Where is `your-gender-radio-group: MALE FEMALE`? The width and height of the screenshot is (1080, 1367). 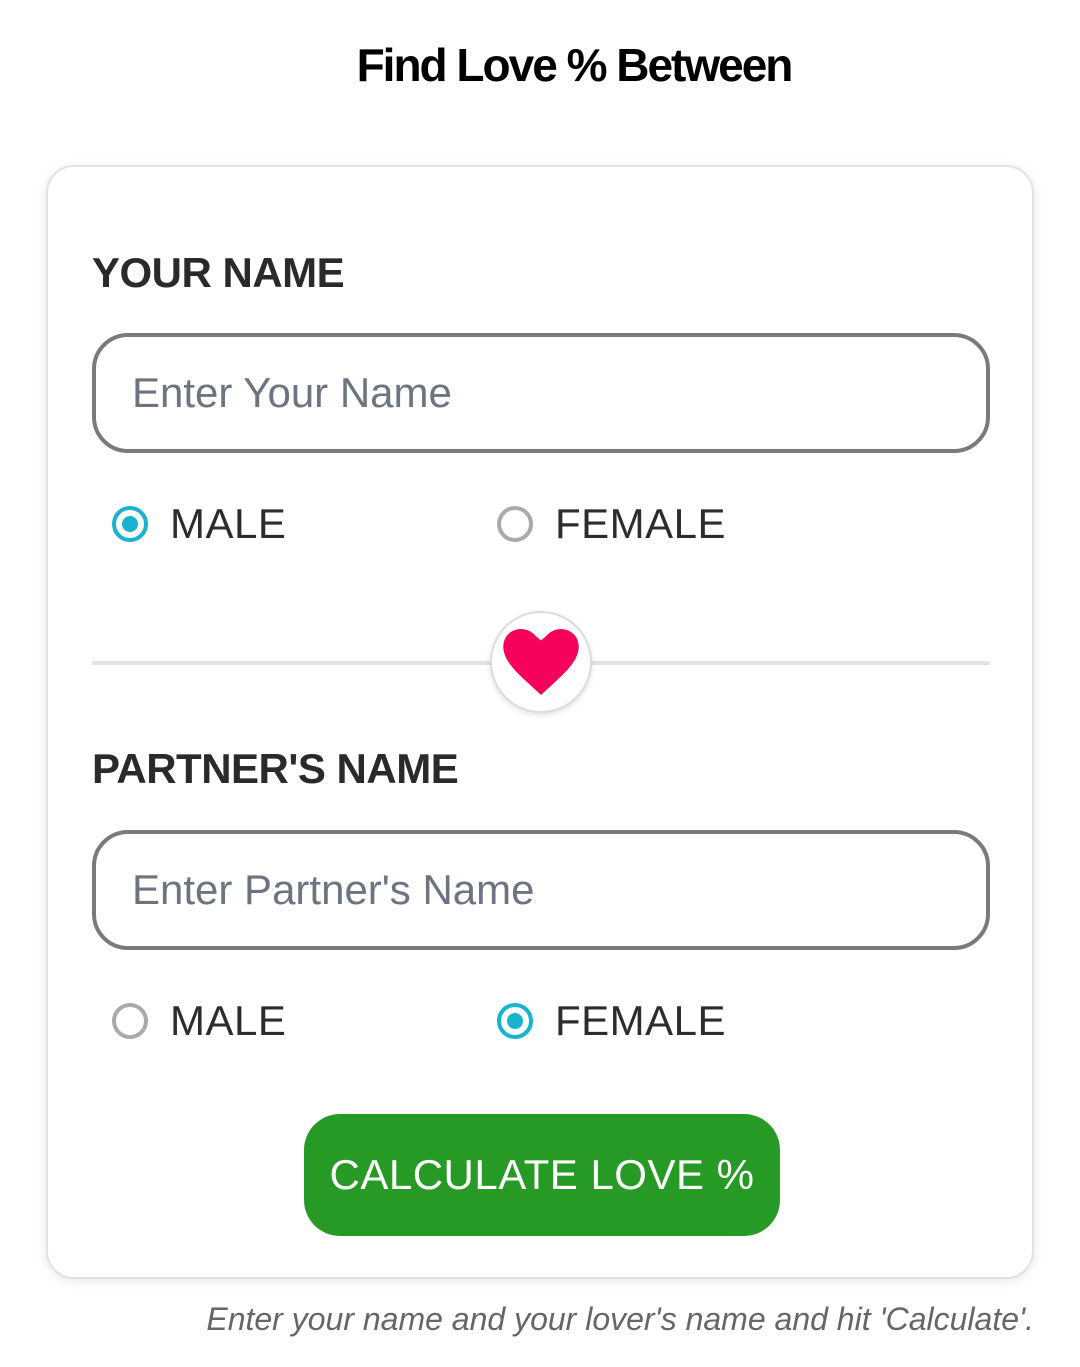 your-gender-radio-group: MALE FEMALE is located at coordinates (552, 524).